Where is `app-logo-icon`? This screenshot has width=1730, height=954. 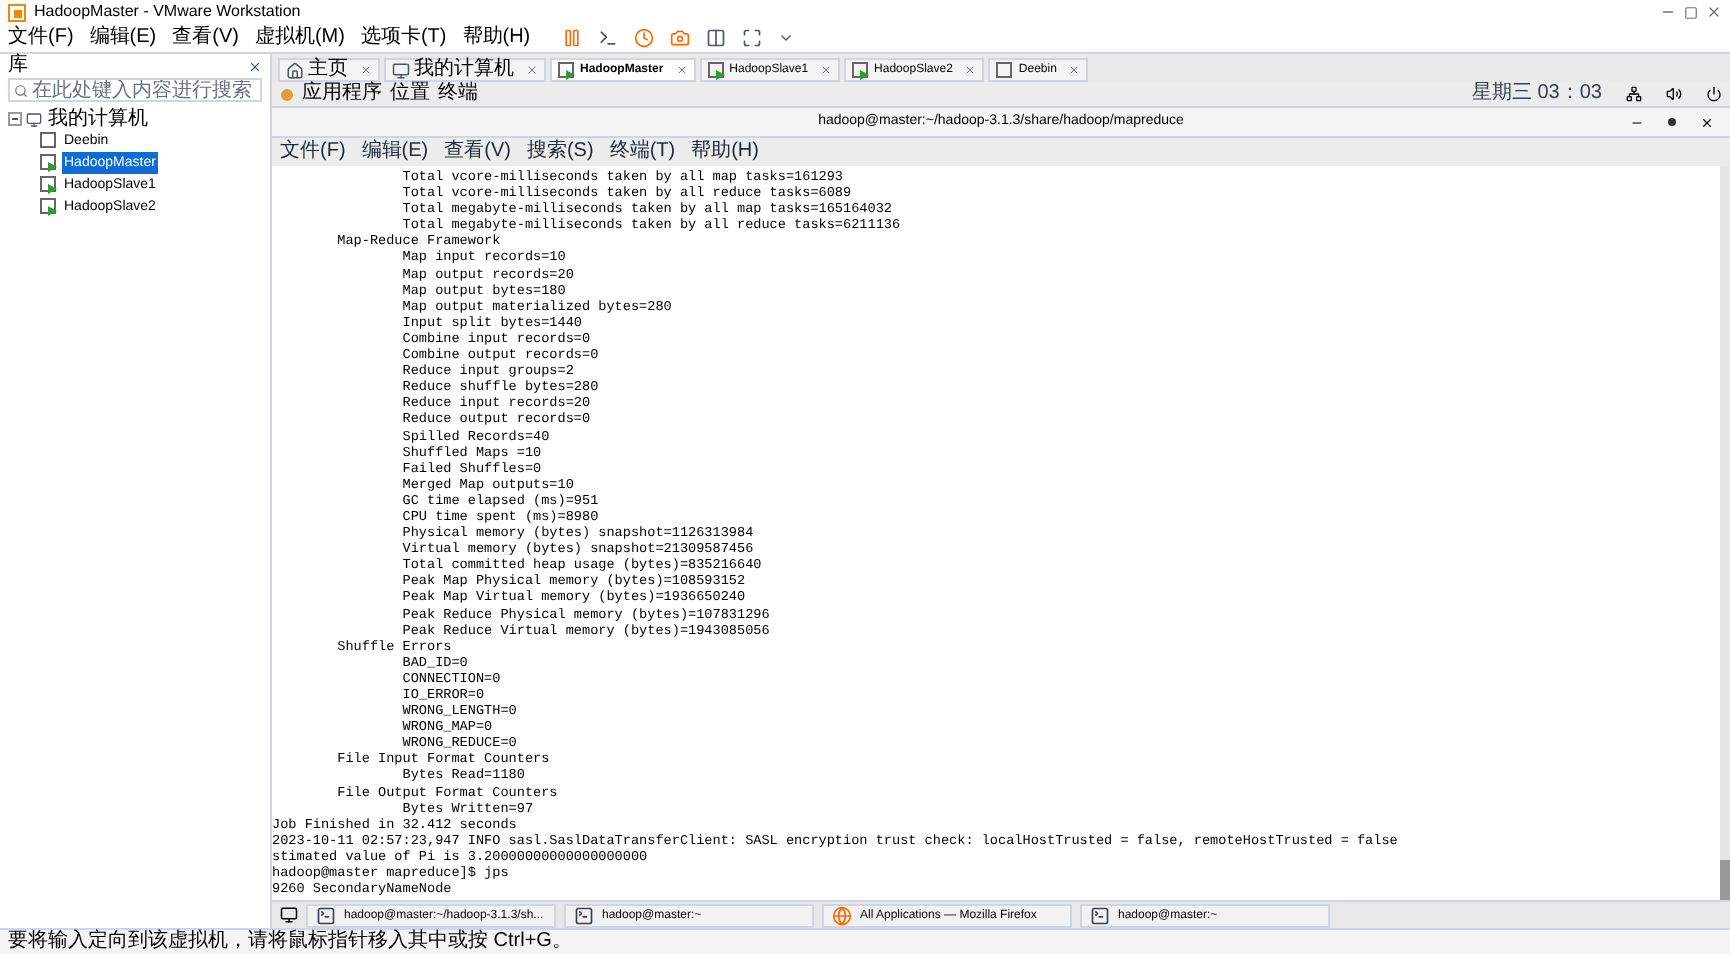 app-logo-icon is located at coordinates (17, 12).